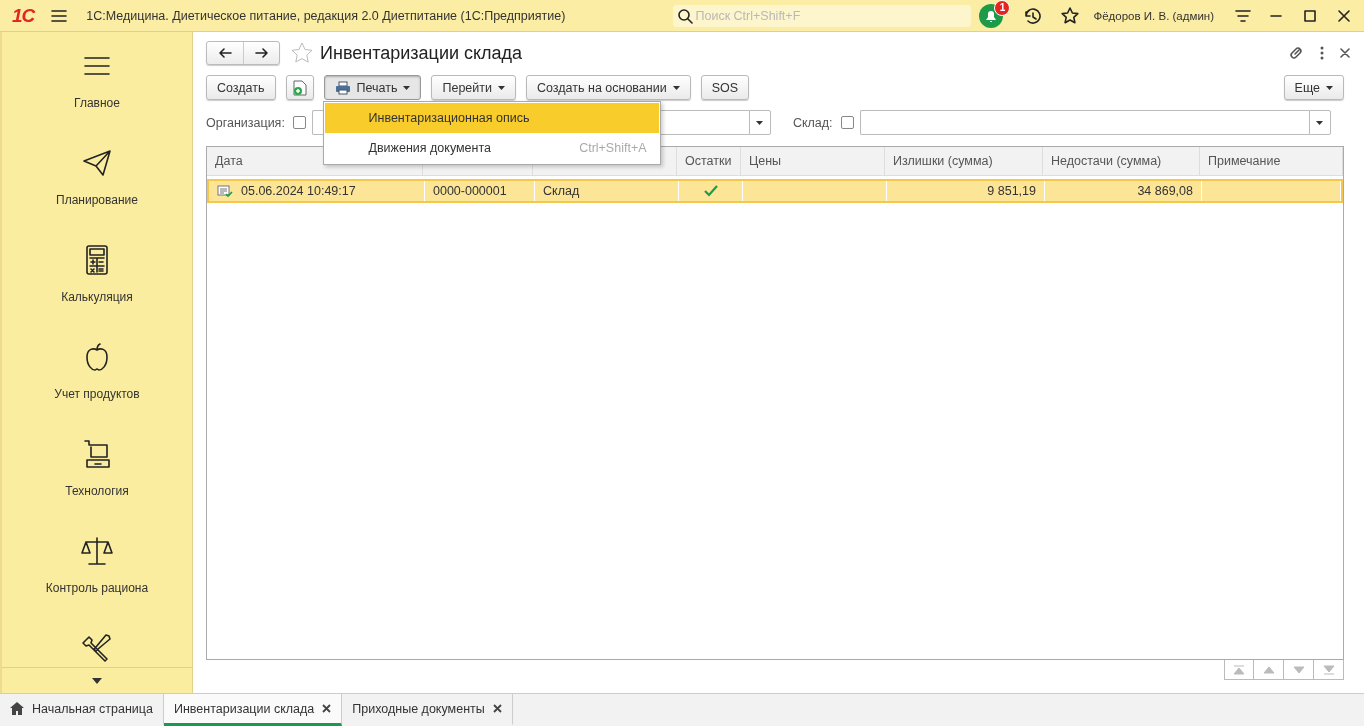 The image size is (1364, 726). Describe the element at coordinates (1322, 53) in the screenshot. I see `more-options-icon` at that location.